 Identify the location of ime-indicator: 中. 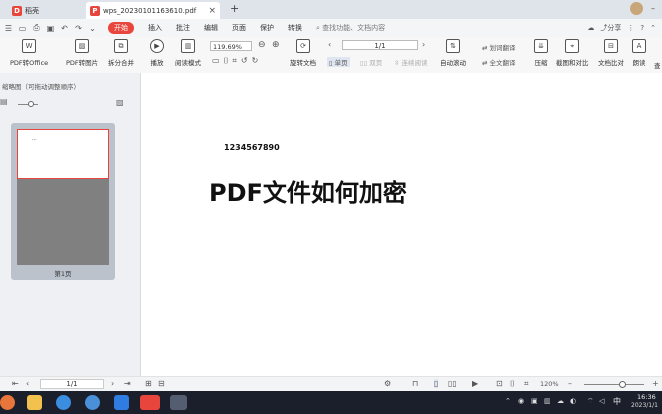
(617, 401).